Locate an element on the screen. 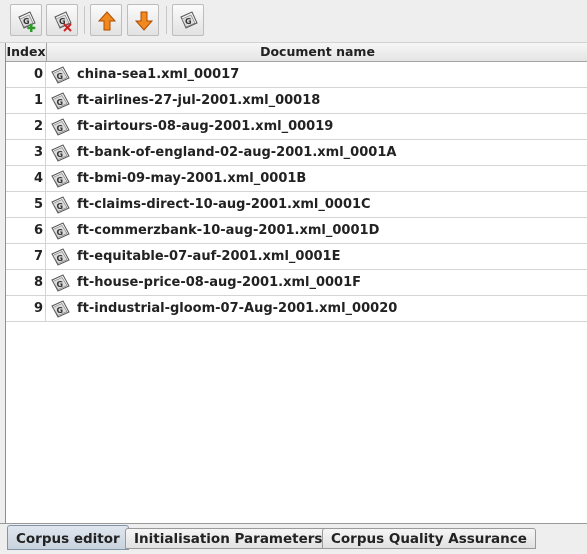 The width and height of the screenshot is (587, 554). add-document-button: G is located at coordinates (26, 20).